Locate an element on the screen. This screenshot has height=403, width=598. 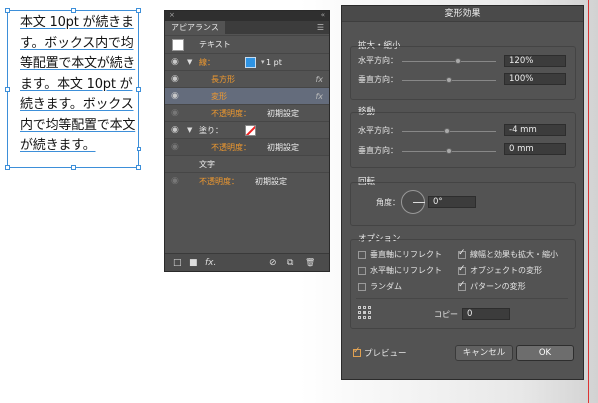
fill-none-swatch is located at coordinates (250, 130).